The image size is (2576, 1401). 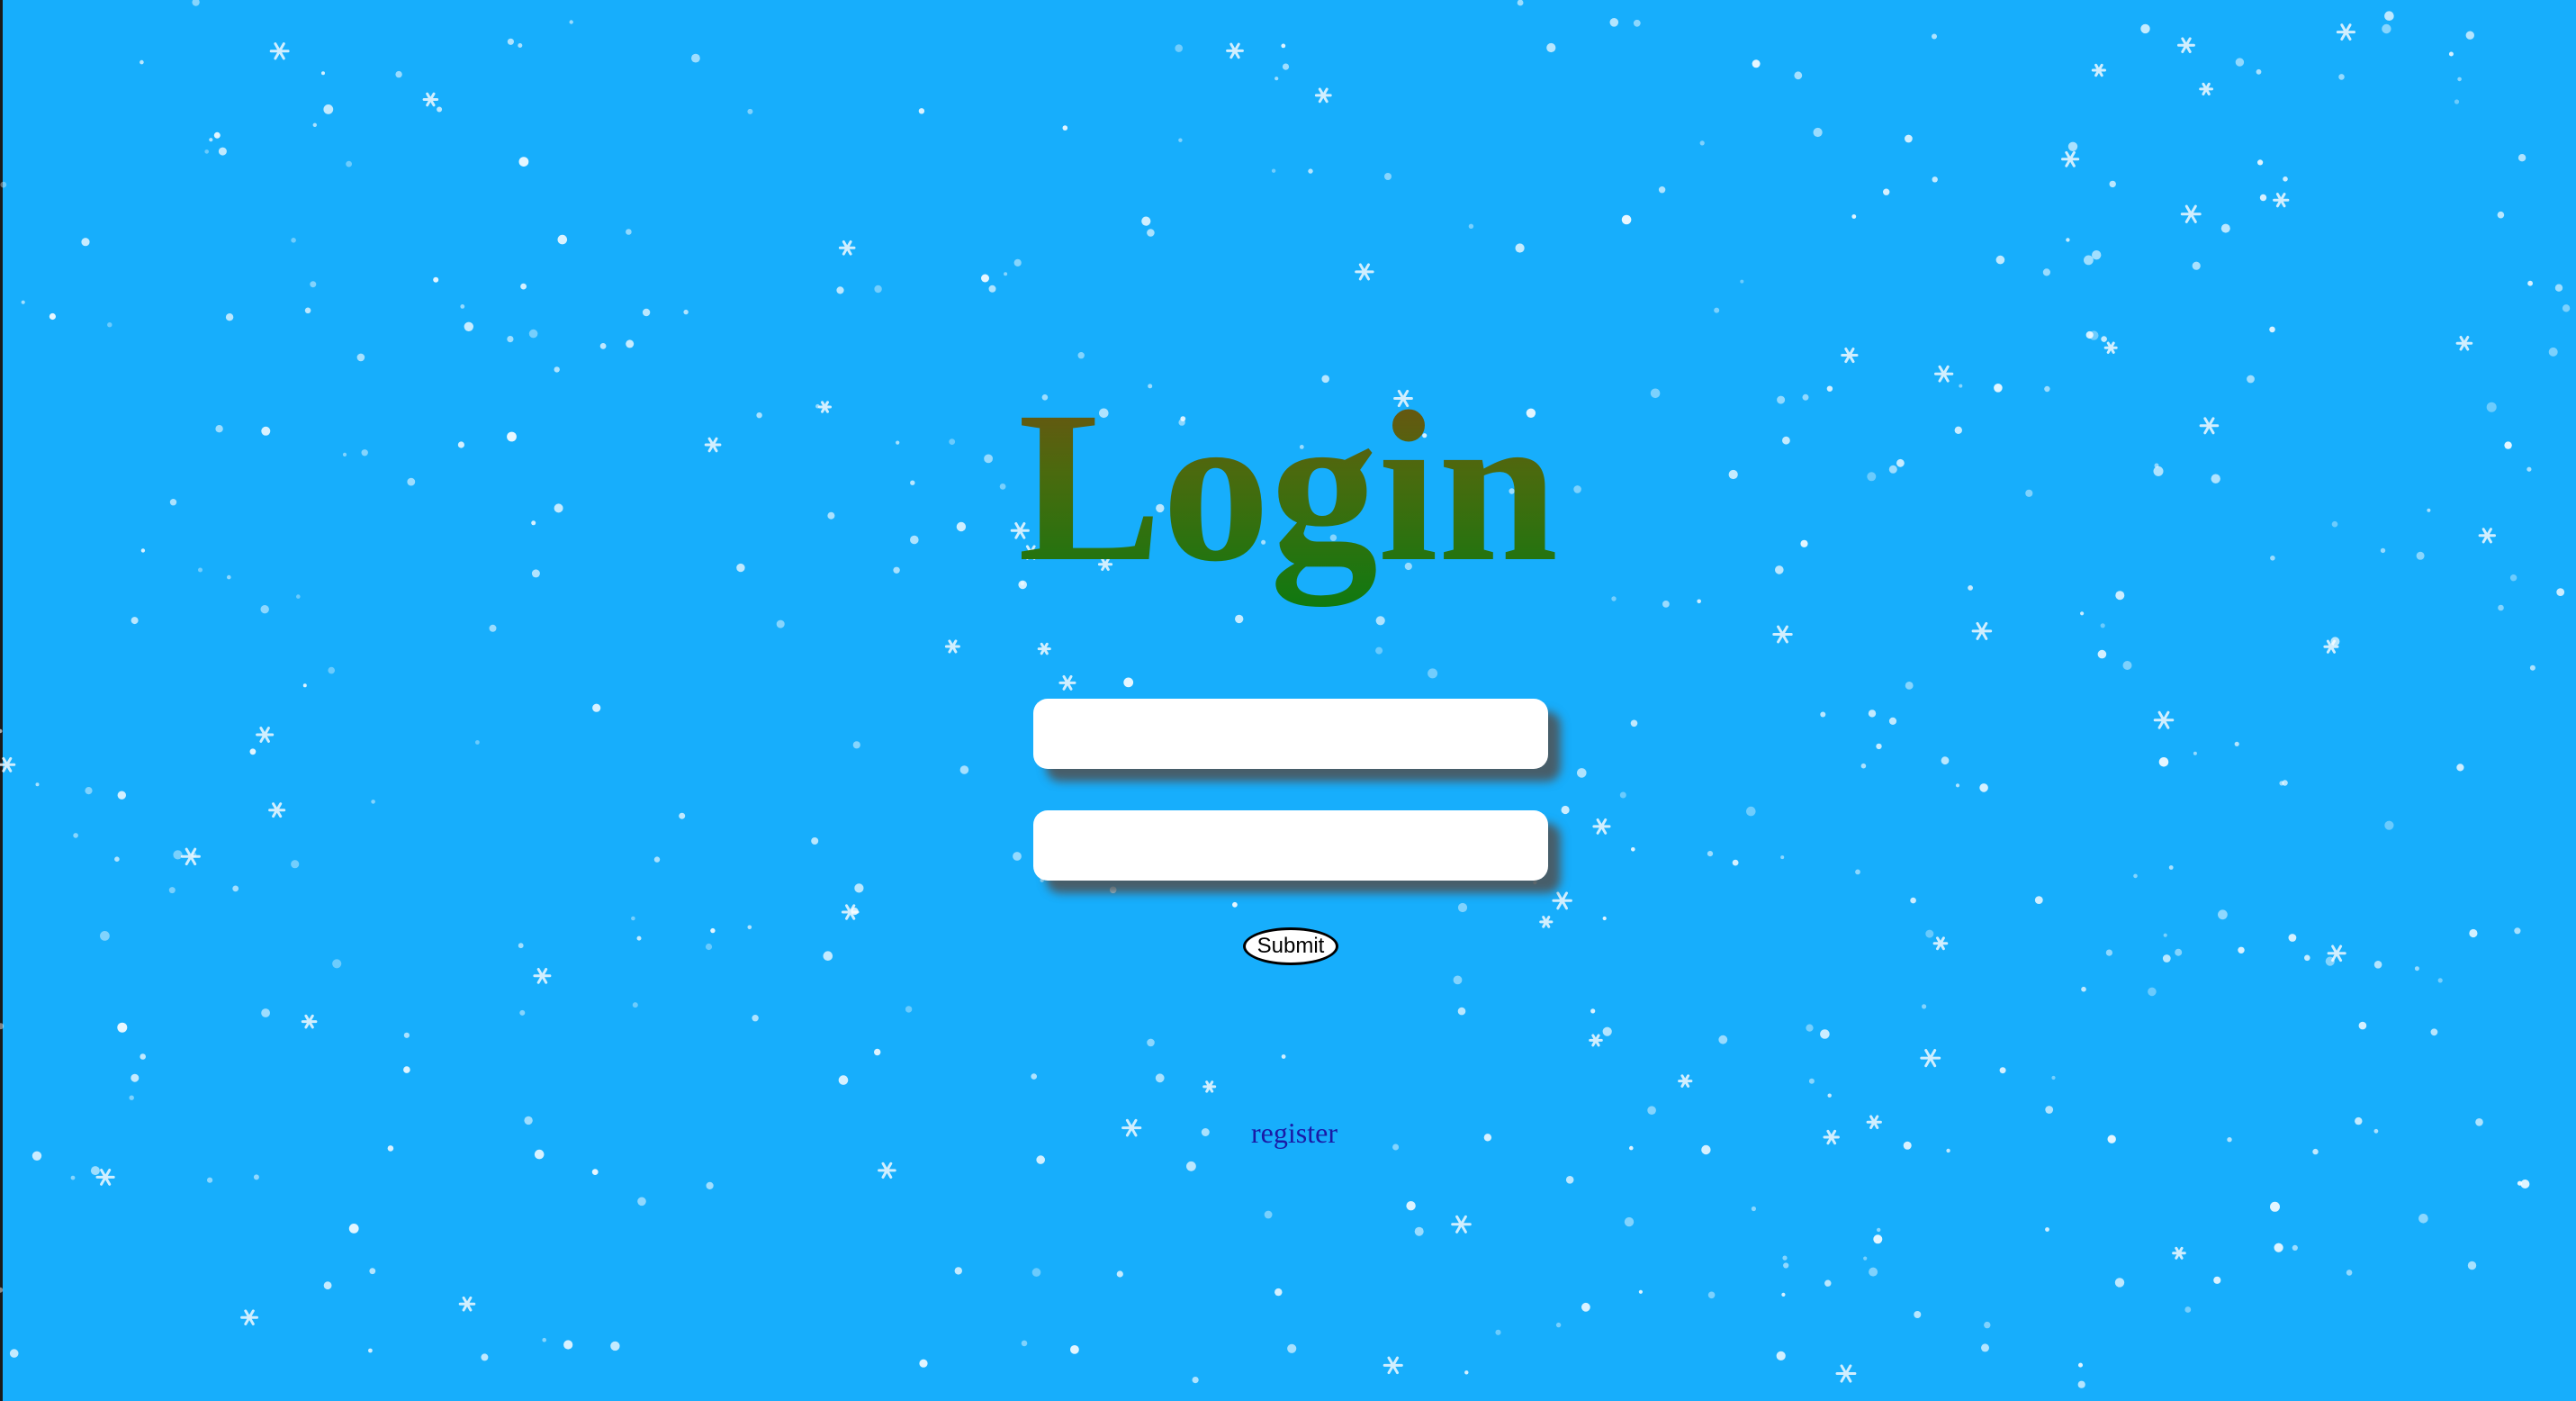 What do you see at coordinates (1, 700) in the screenshot?
I see `window-edge` at bounding box center [1, 700].